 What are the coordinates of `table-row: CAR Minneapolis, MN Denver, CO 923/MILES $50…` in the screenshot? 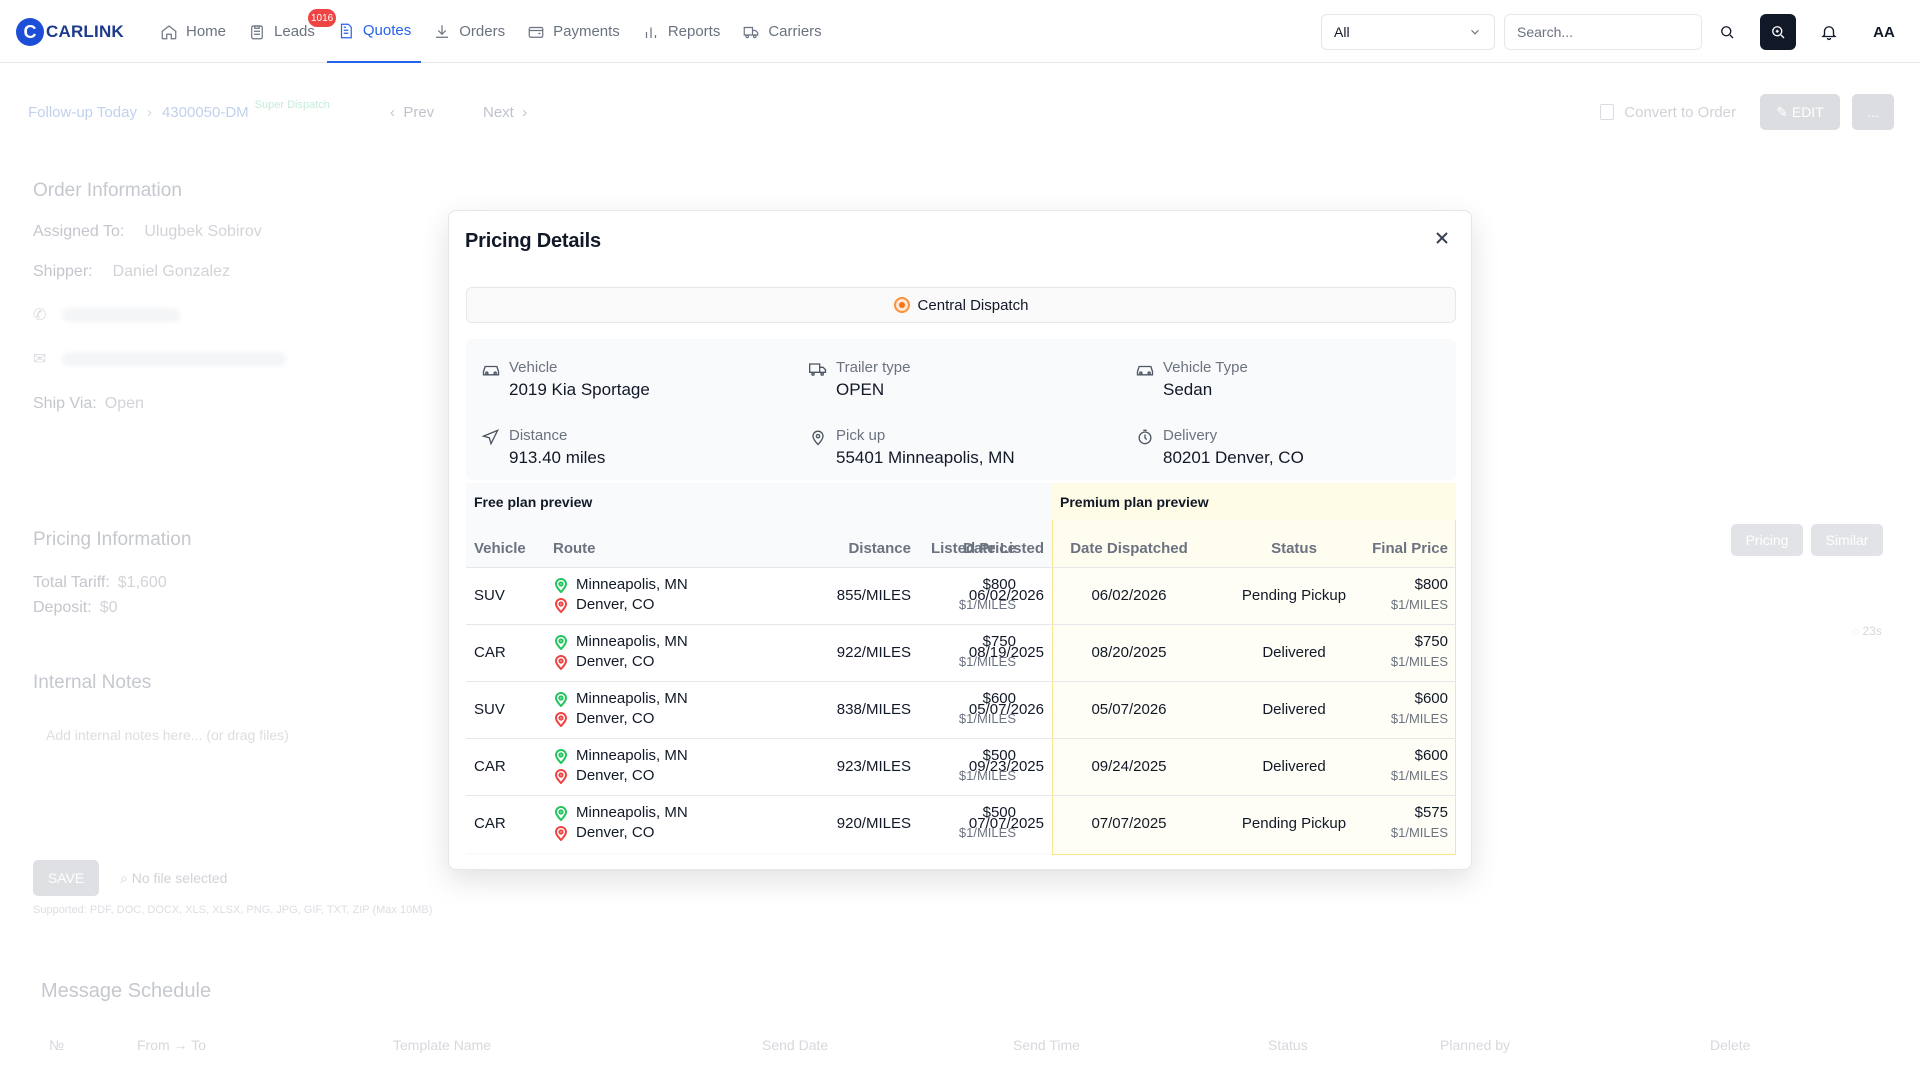 It's located at (961, 767).